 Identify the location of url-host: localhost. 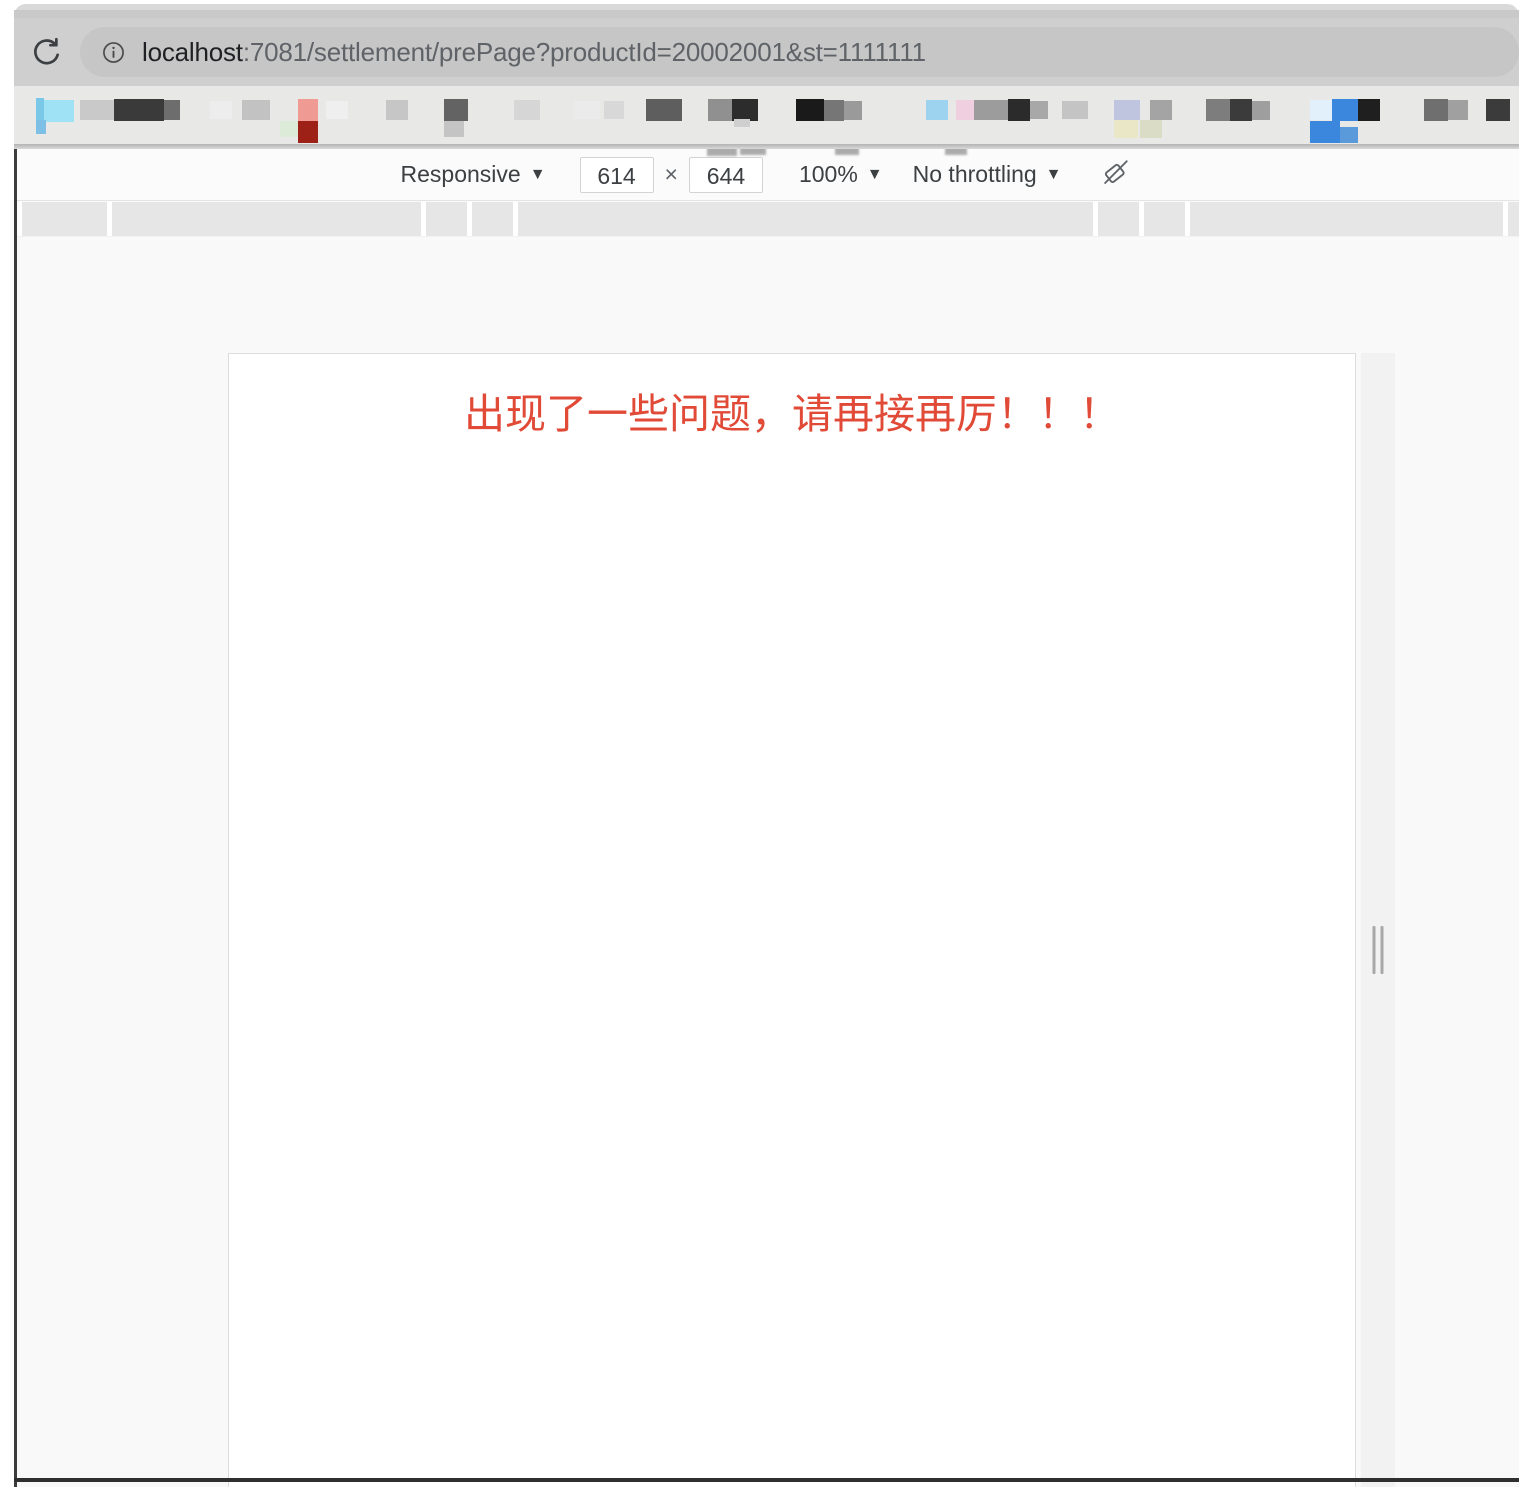
(192, 51).